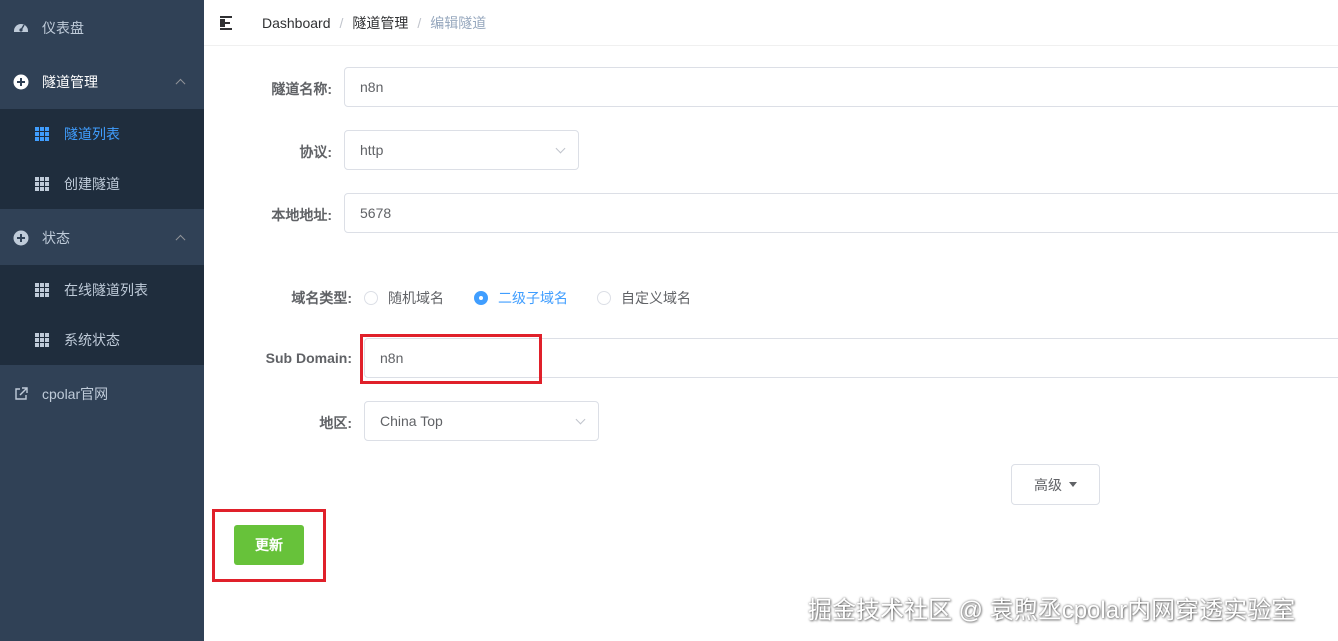 This screenshot has width=1338, height=641. I want to click on sidebar-item-label: 隧道列表, so click(92, 134).